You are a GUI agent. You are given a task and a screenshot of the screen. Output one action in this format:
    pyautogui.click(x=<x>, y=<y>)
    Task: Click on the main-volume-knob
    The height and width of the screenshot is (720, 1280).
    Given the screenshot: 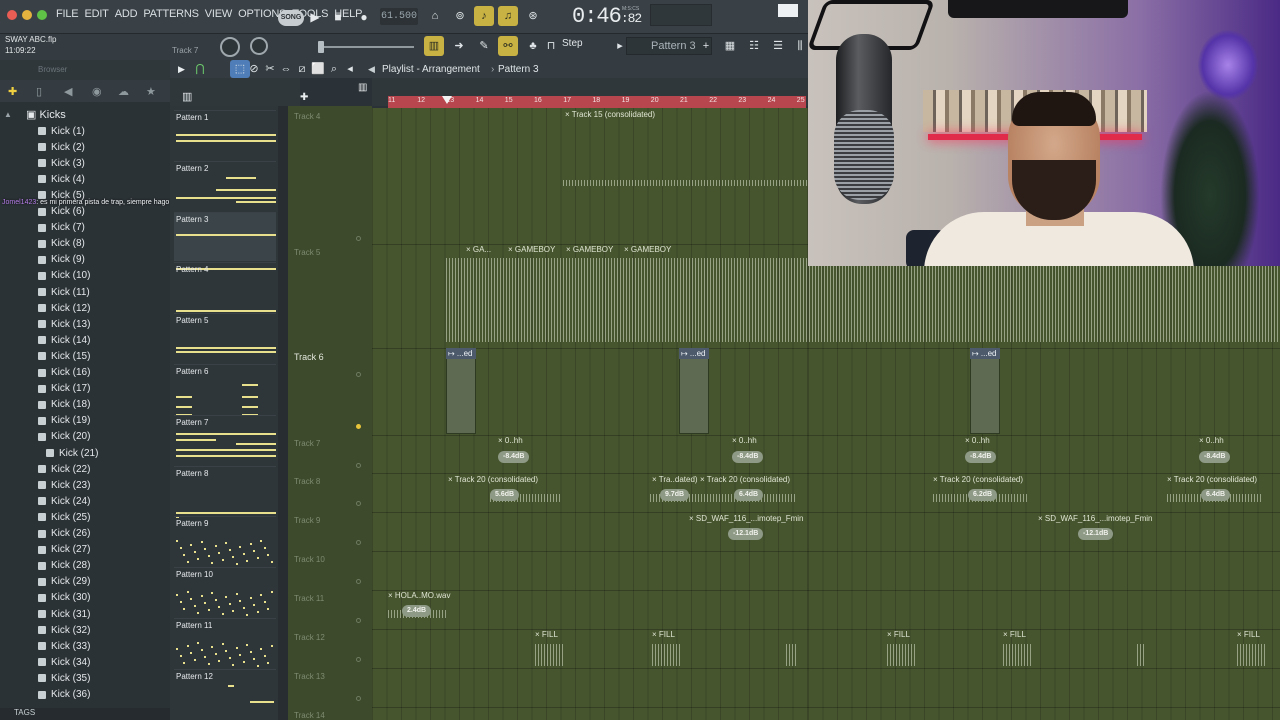 What is the action you would take?
    pyautogui.click(x=230, y=47)
    